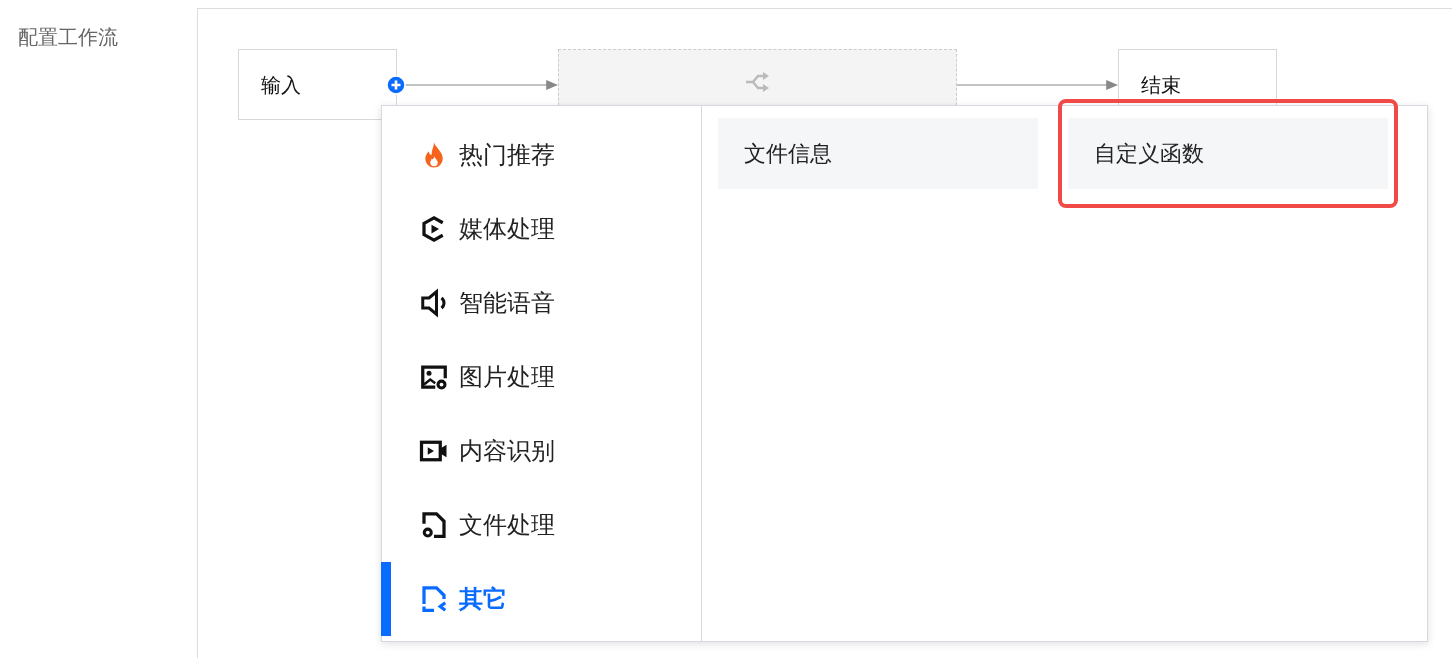 This screenshot has width=1452, height=658. I want to click on category-item: 智能语音, so click(541, 303).